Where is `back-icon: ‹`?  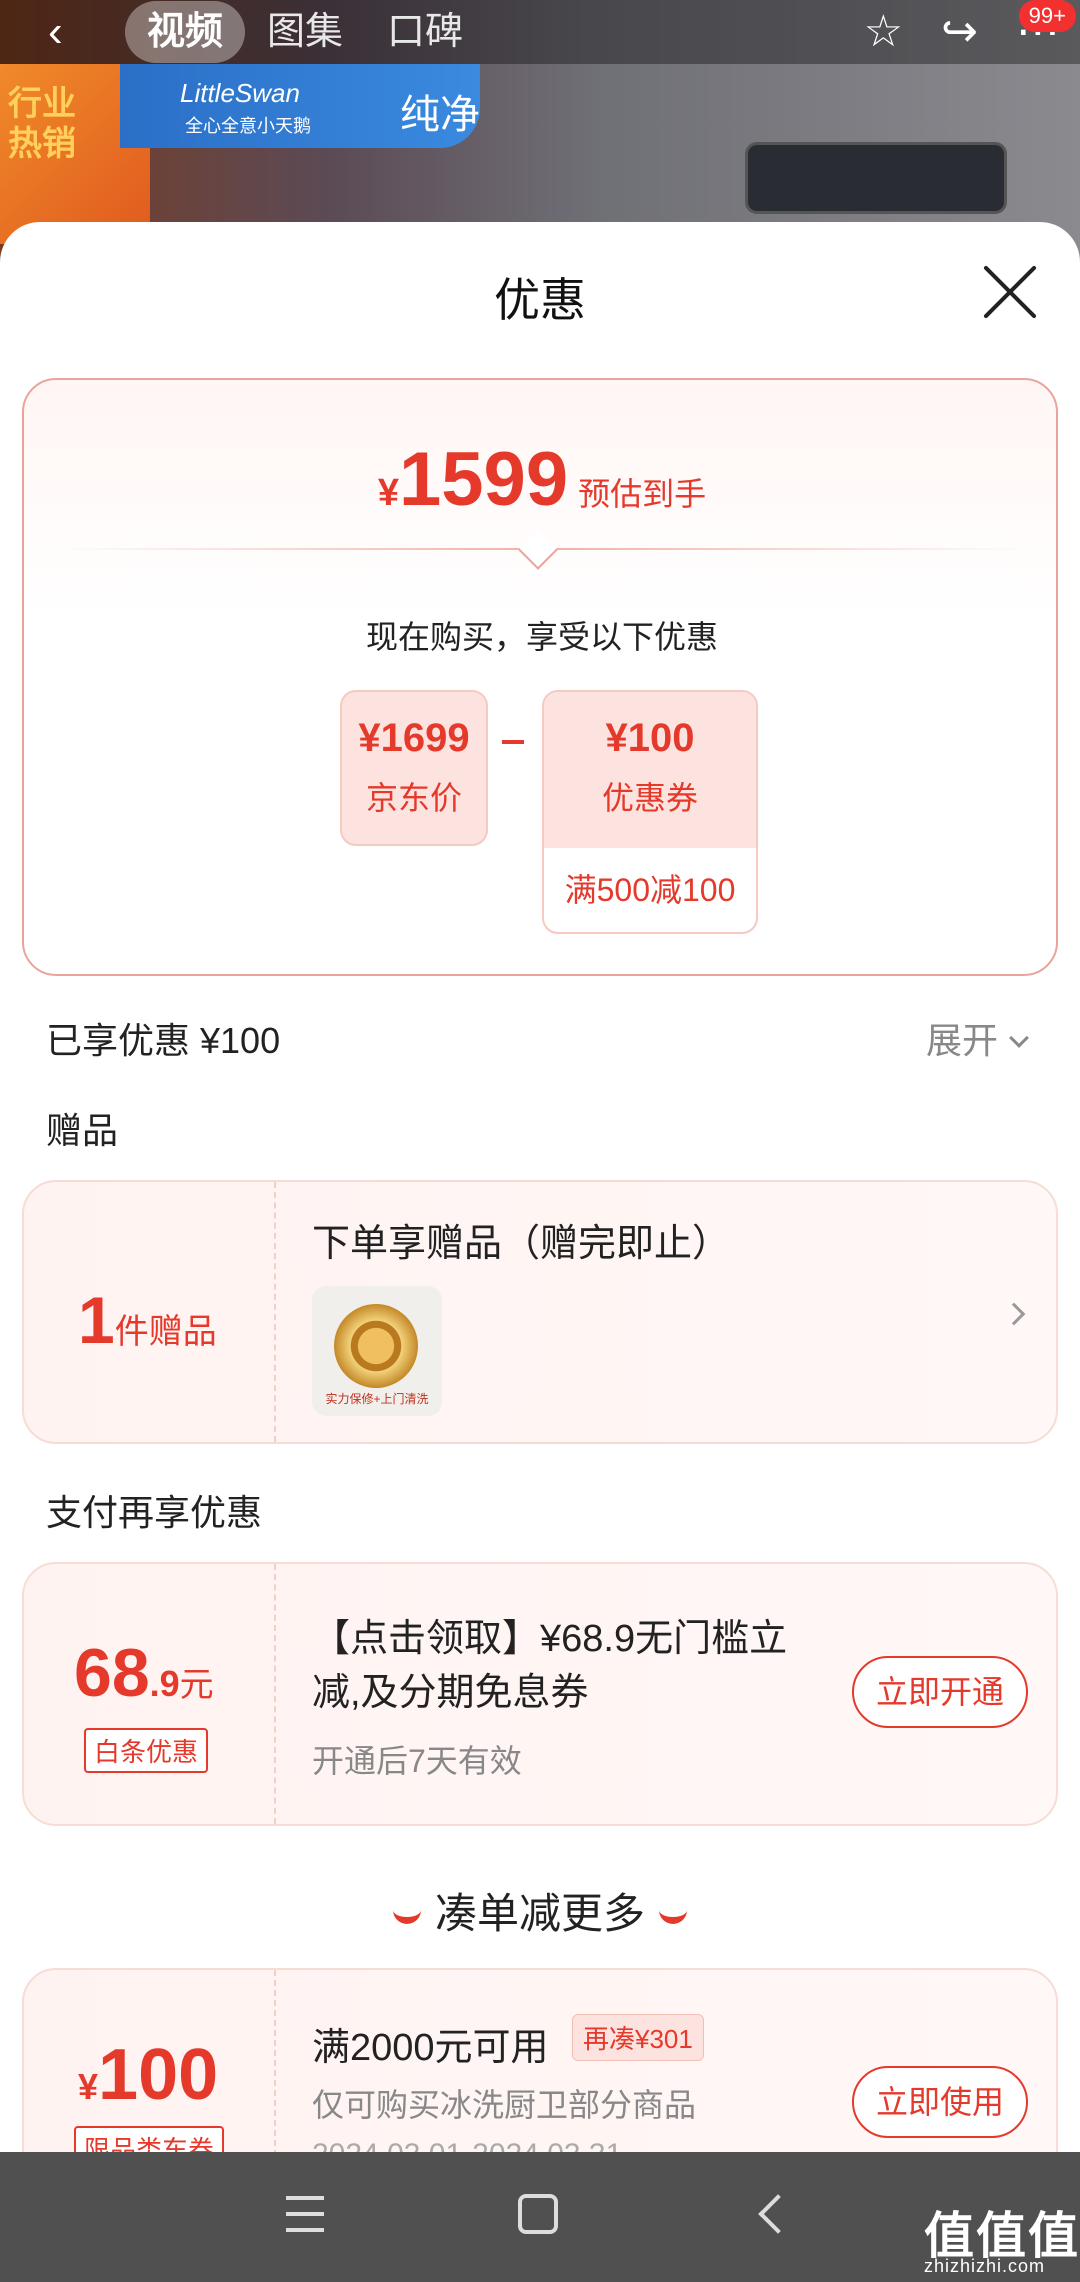
back-icon: ‹ is located at coordinates (68, 32).